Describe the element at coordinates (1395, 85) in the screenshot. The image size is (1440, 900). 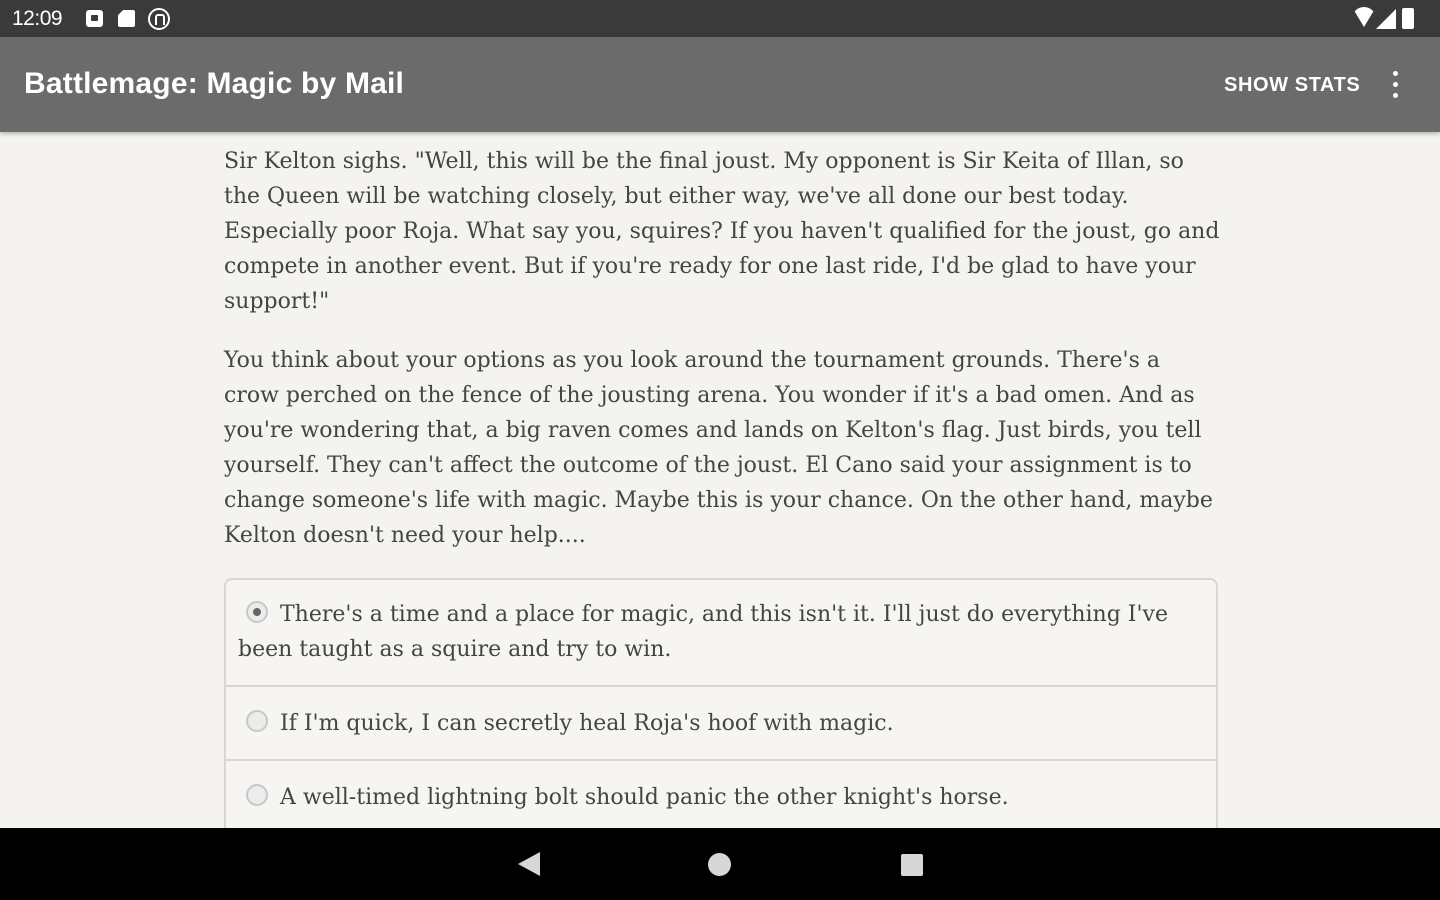
I see `overflow-menu-icon` at that location.